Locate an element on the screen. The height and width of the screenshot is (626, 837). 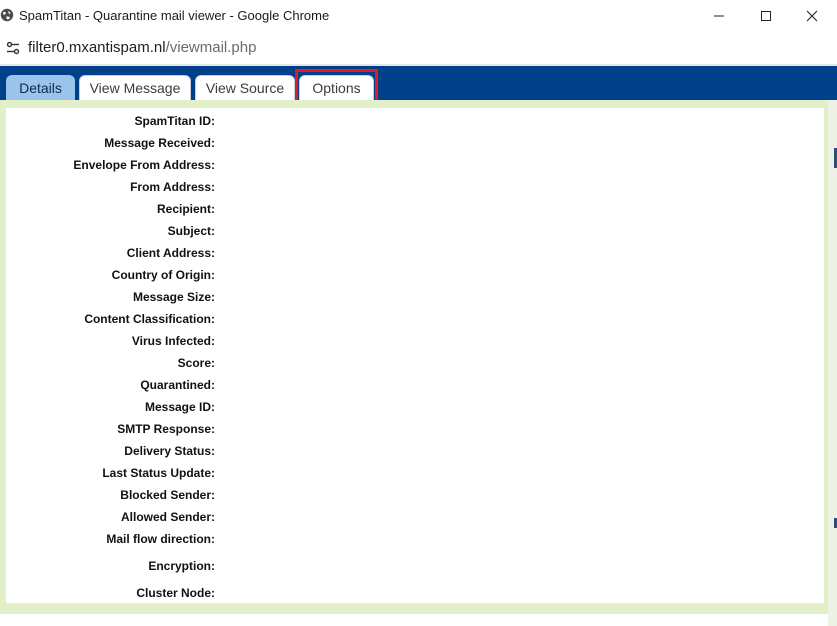
field-label: Mail flow direction: is located at coordinates (160, 539).